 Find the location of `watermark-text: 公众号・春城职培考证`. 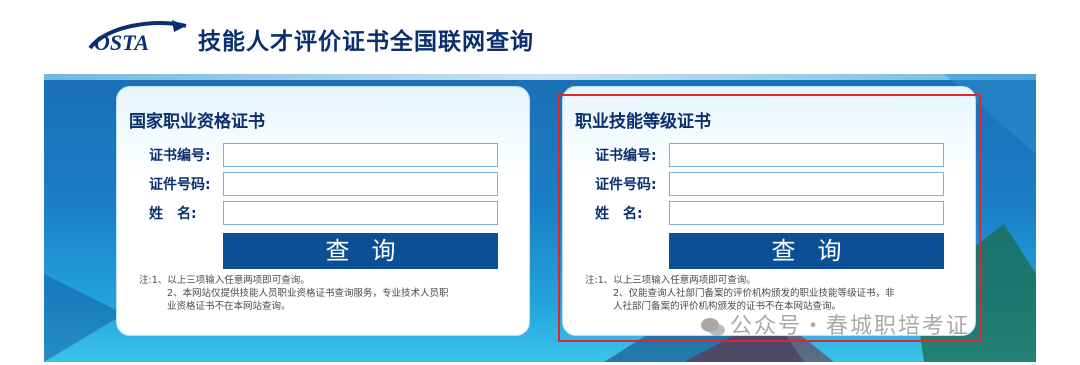

watermark-text: 公众号・春城职培考证 is located at coordinates (850, 326).